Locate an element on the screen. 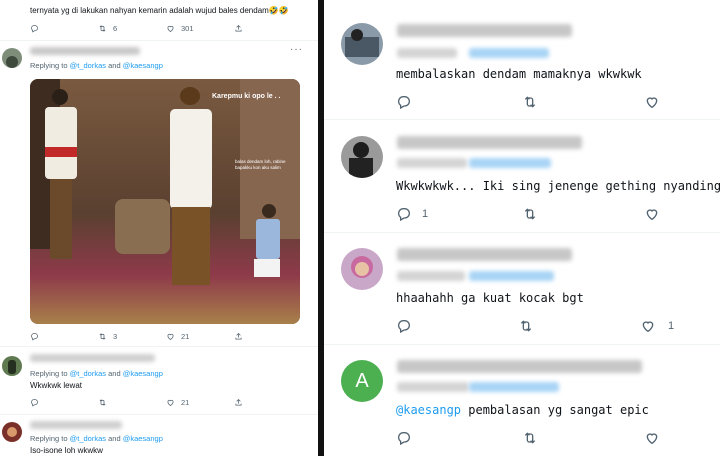 The image size is (720, 456). like-button: 1 is located at coordinates (657, 326).